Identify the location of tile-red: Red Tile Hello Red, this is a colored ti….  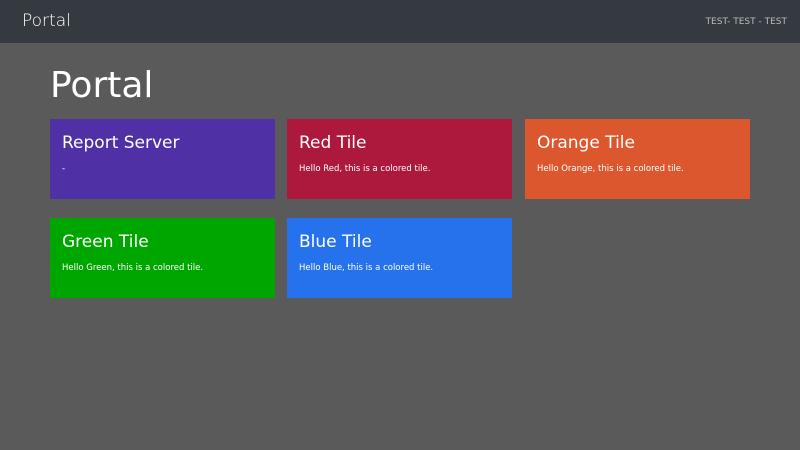
(399, 159).